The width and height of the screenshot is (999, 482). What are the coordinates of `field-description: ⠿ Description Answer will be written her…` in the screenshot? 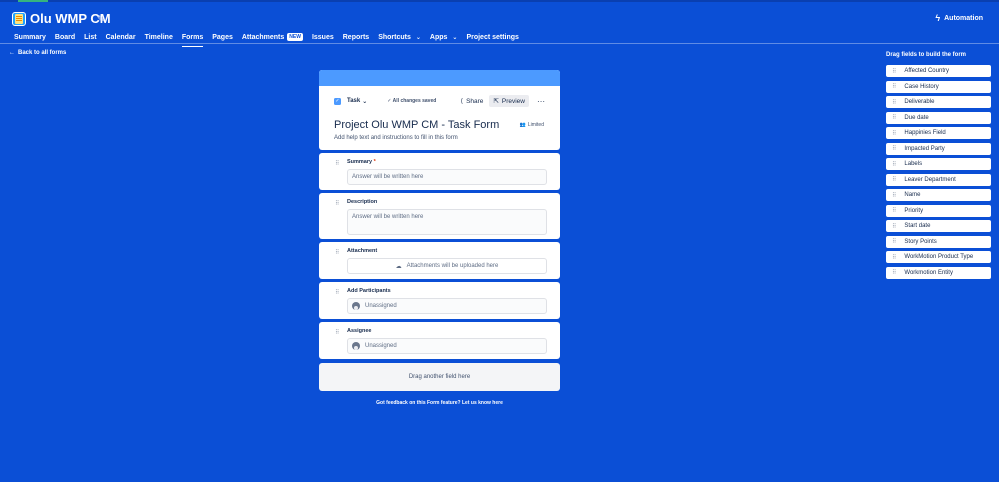 It's located at (439, 216).